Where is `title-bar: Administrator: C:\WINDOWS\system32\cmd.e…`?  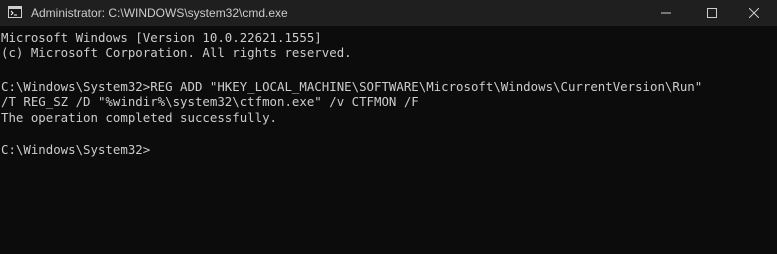 title-bar: Administrator: C:\WINDOWS\system32\cmd.e… is located at coordinates (388, 13).